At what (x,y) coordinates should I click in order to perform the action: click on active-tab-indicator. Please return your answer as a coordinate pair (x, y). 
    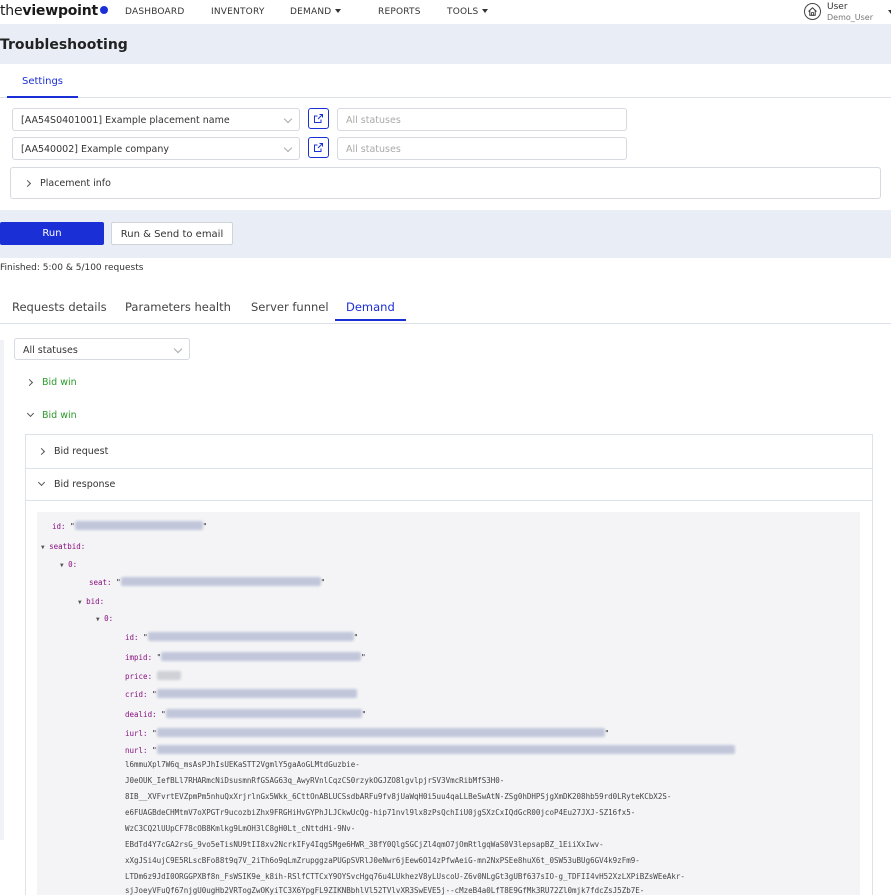
    Looking at the image, I should click on (370, 320).